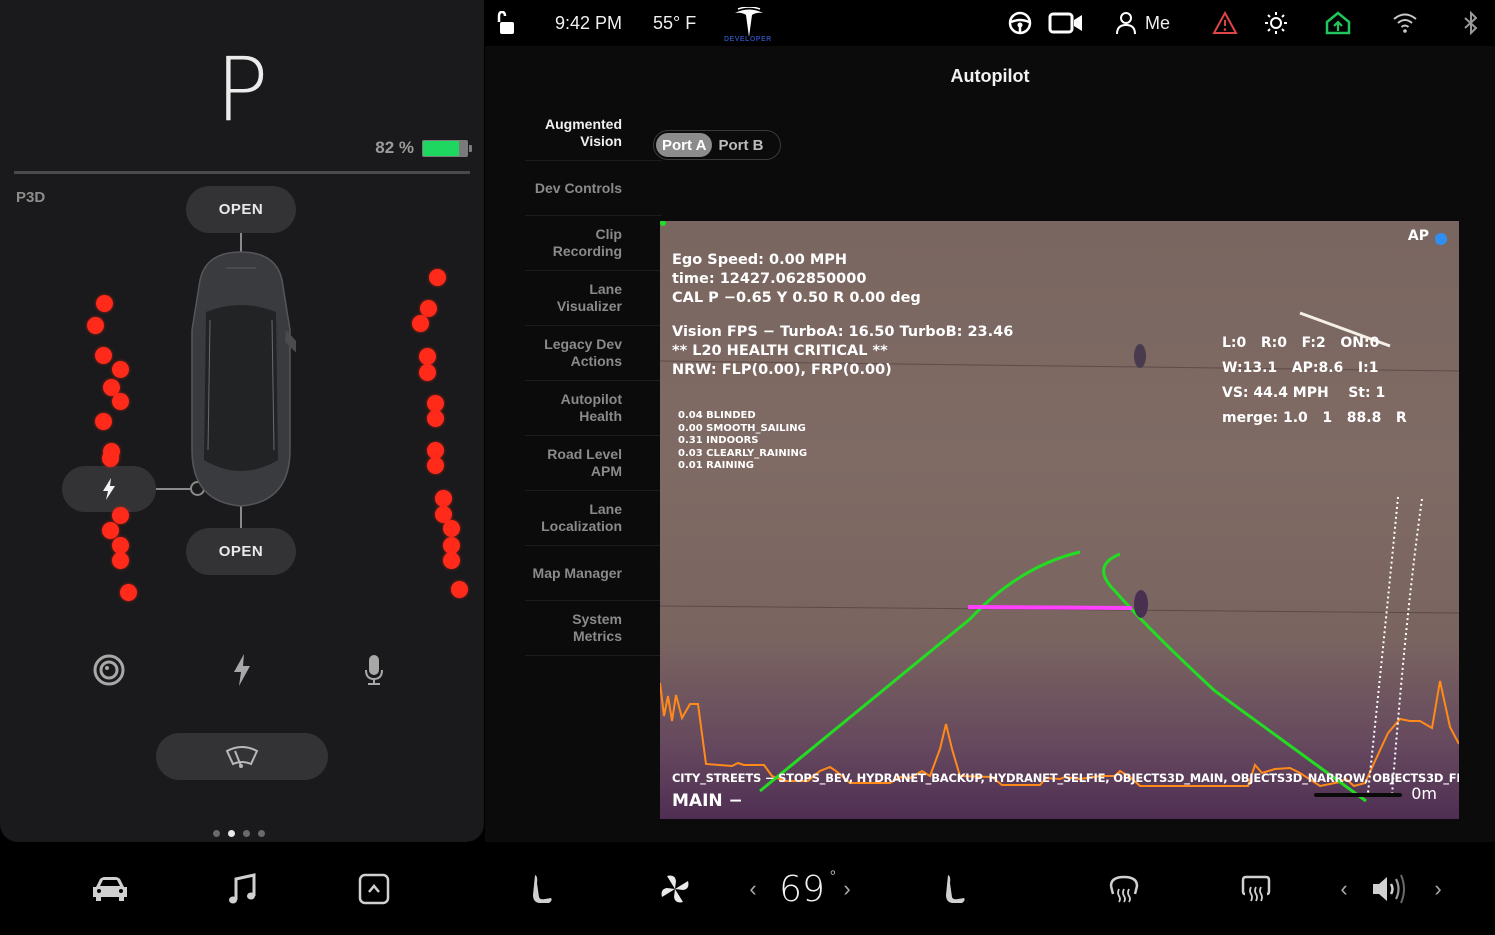 This screenshot has width=1495, height=935. Describe the element at coordinates (1438, 889) in the screenshot. I see `volume-up-button: ›` at that location.